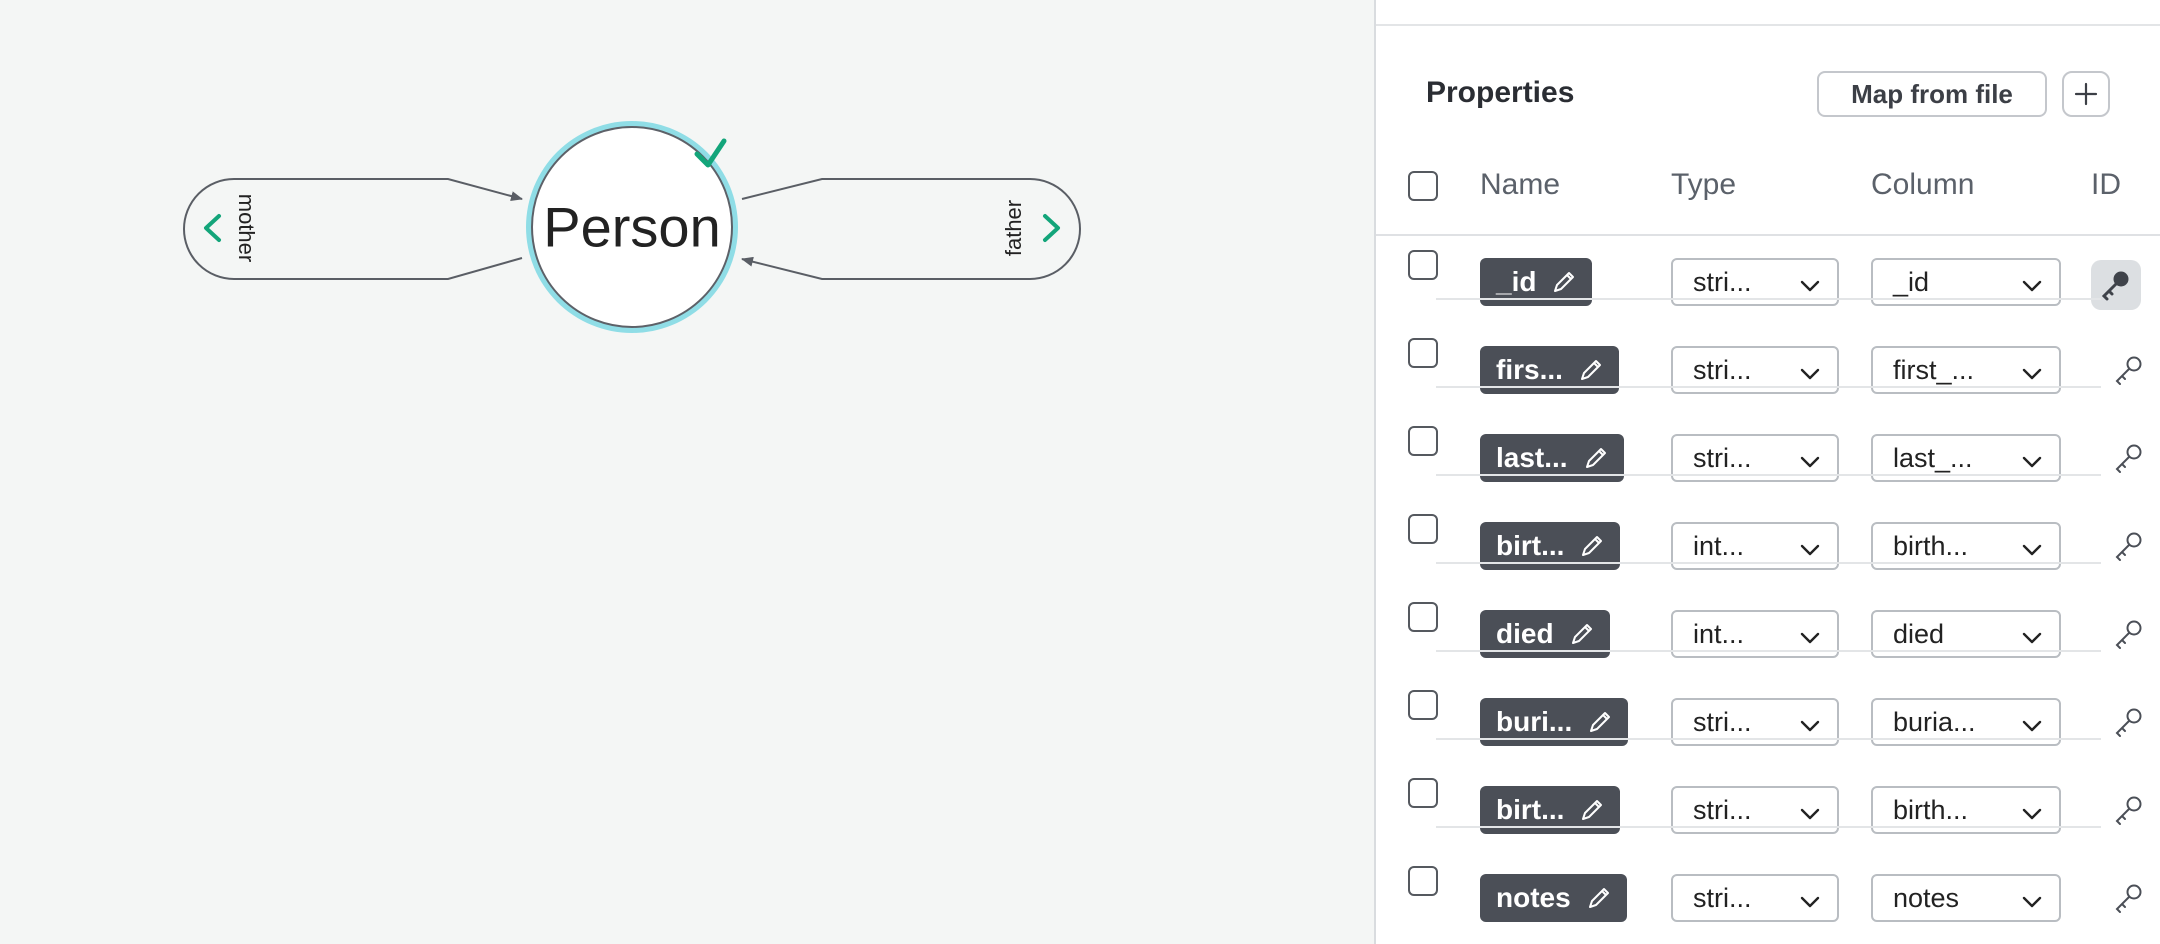  I want to click on father-relationship-loop, so click(911, 229).